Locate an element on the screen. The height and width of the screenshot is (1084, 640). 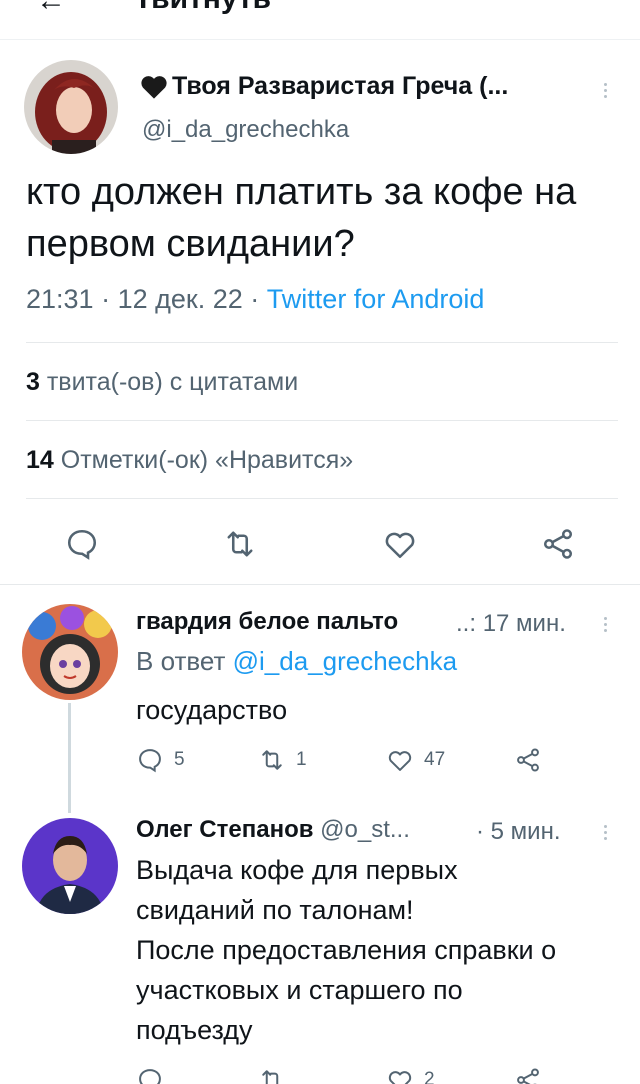
tweet-date: 12 дек. 22 is located at coordinates (180, 299).